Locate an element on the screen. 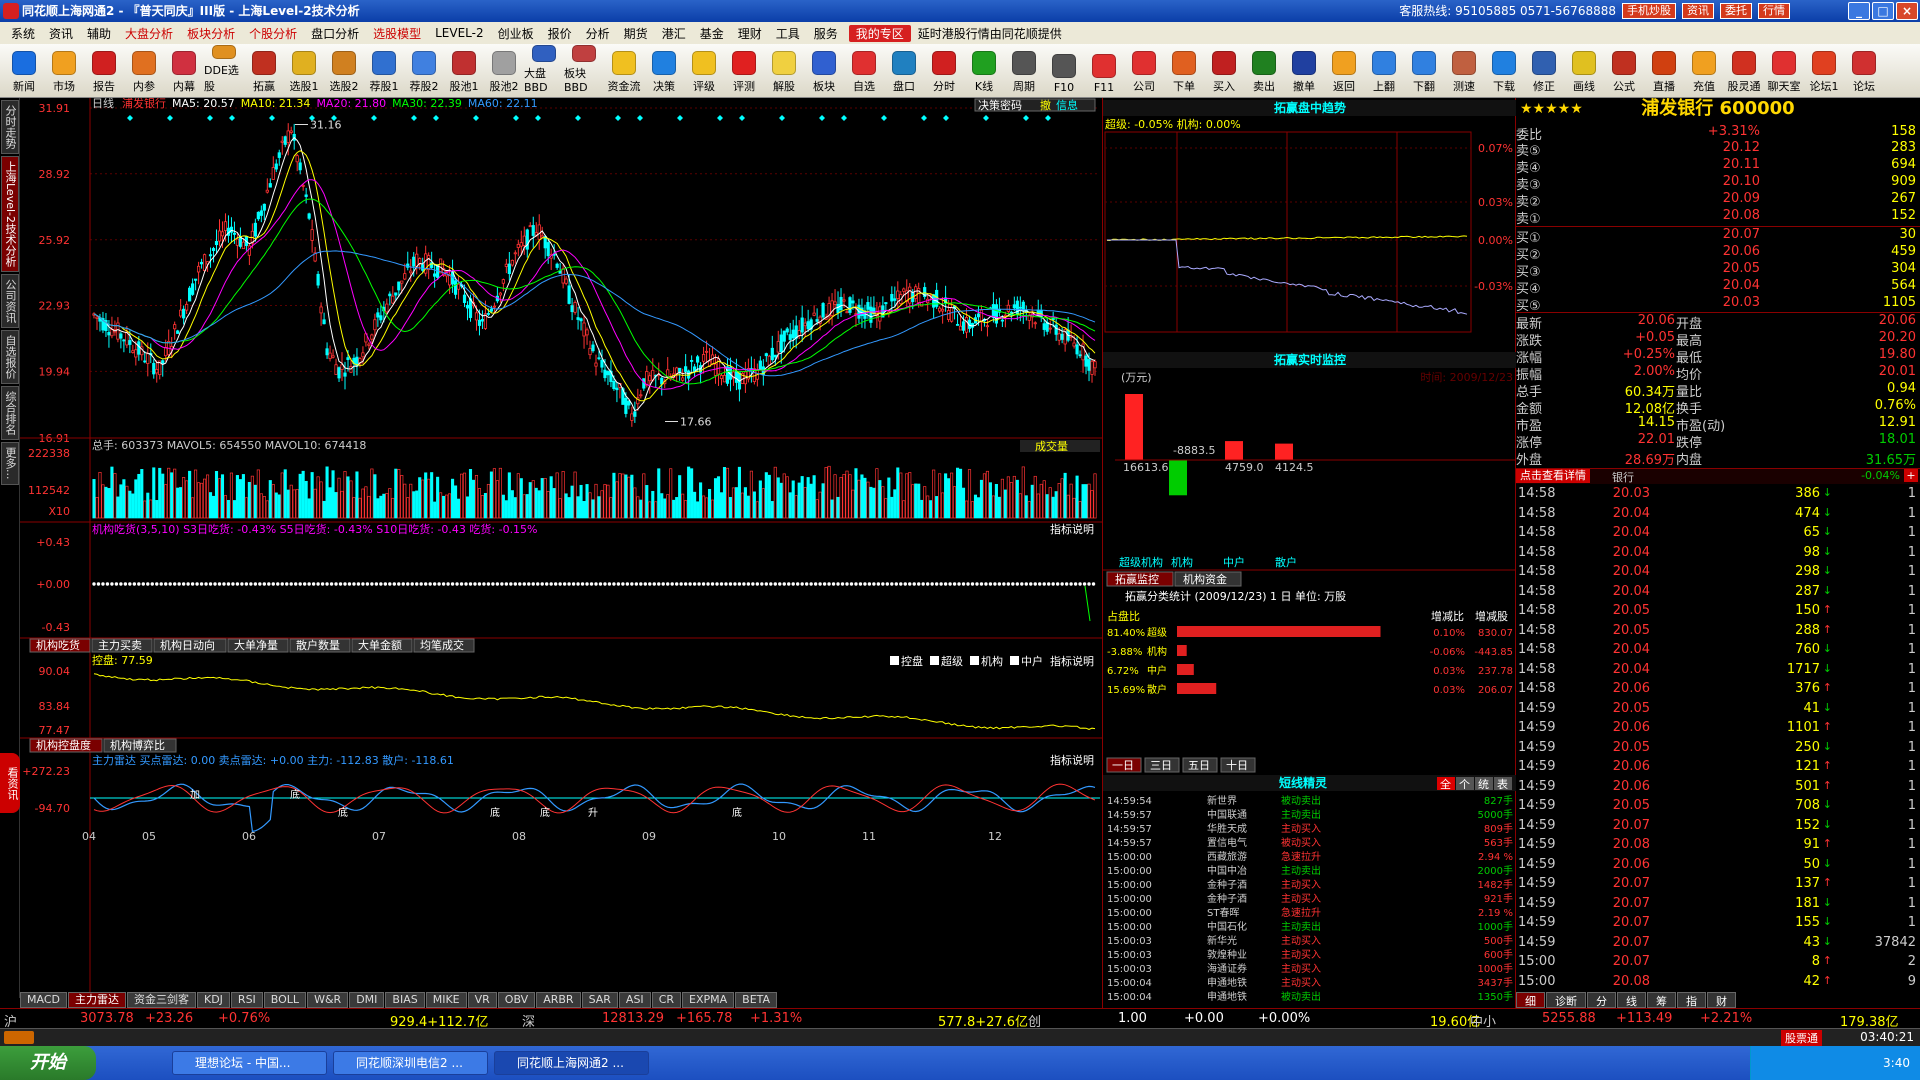 This screenshot has width=1920, height=1080. sector-detail-button: 点击查看详情 is located at coordinates (1553, 476).